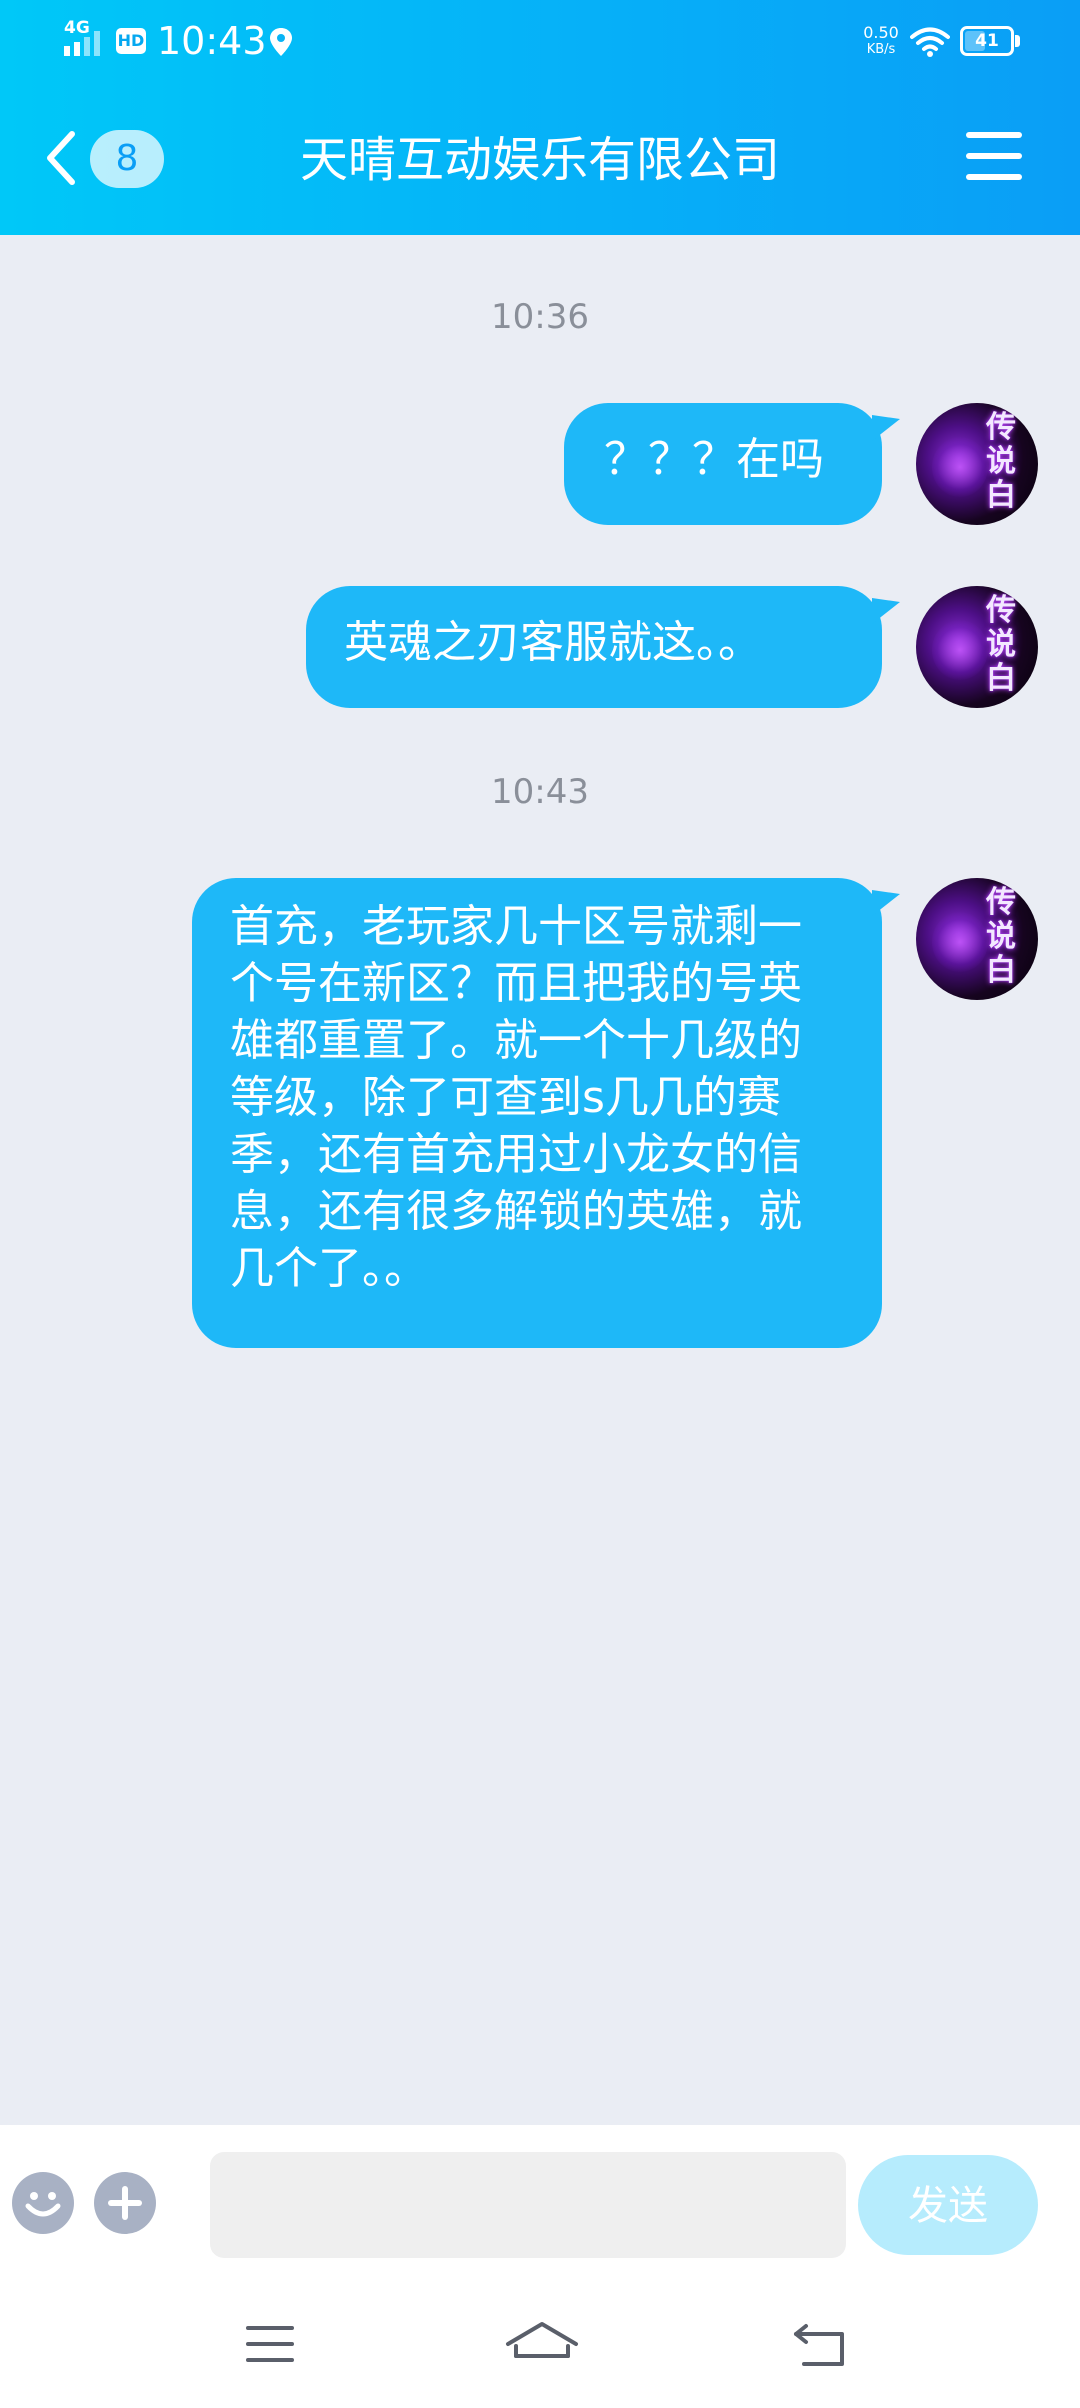 Image resolution: width=1080 pixels, height=2408 pixels. Describe the element at coordinates (540, 117) in the screenshot. I see `chat-header: 4G HD 10:43 0.50 KB/s 41 8 天晴互动娱乐有限公司` at that location.